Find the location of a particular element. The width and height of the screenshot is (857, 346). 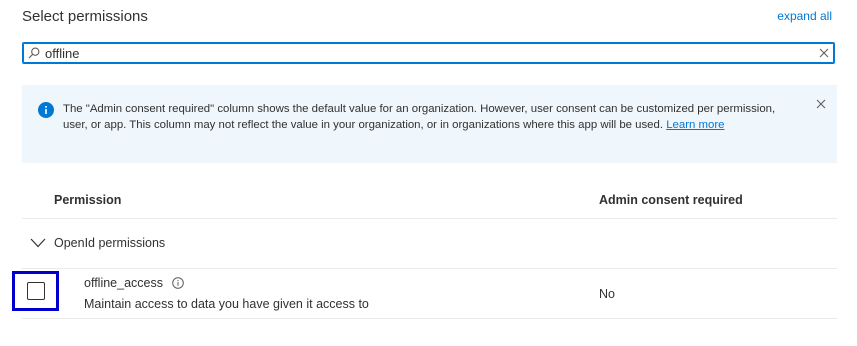

clear-search-icon is located at coordinates (824, 53).